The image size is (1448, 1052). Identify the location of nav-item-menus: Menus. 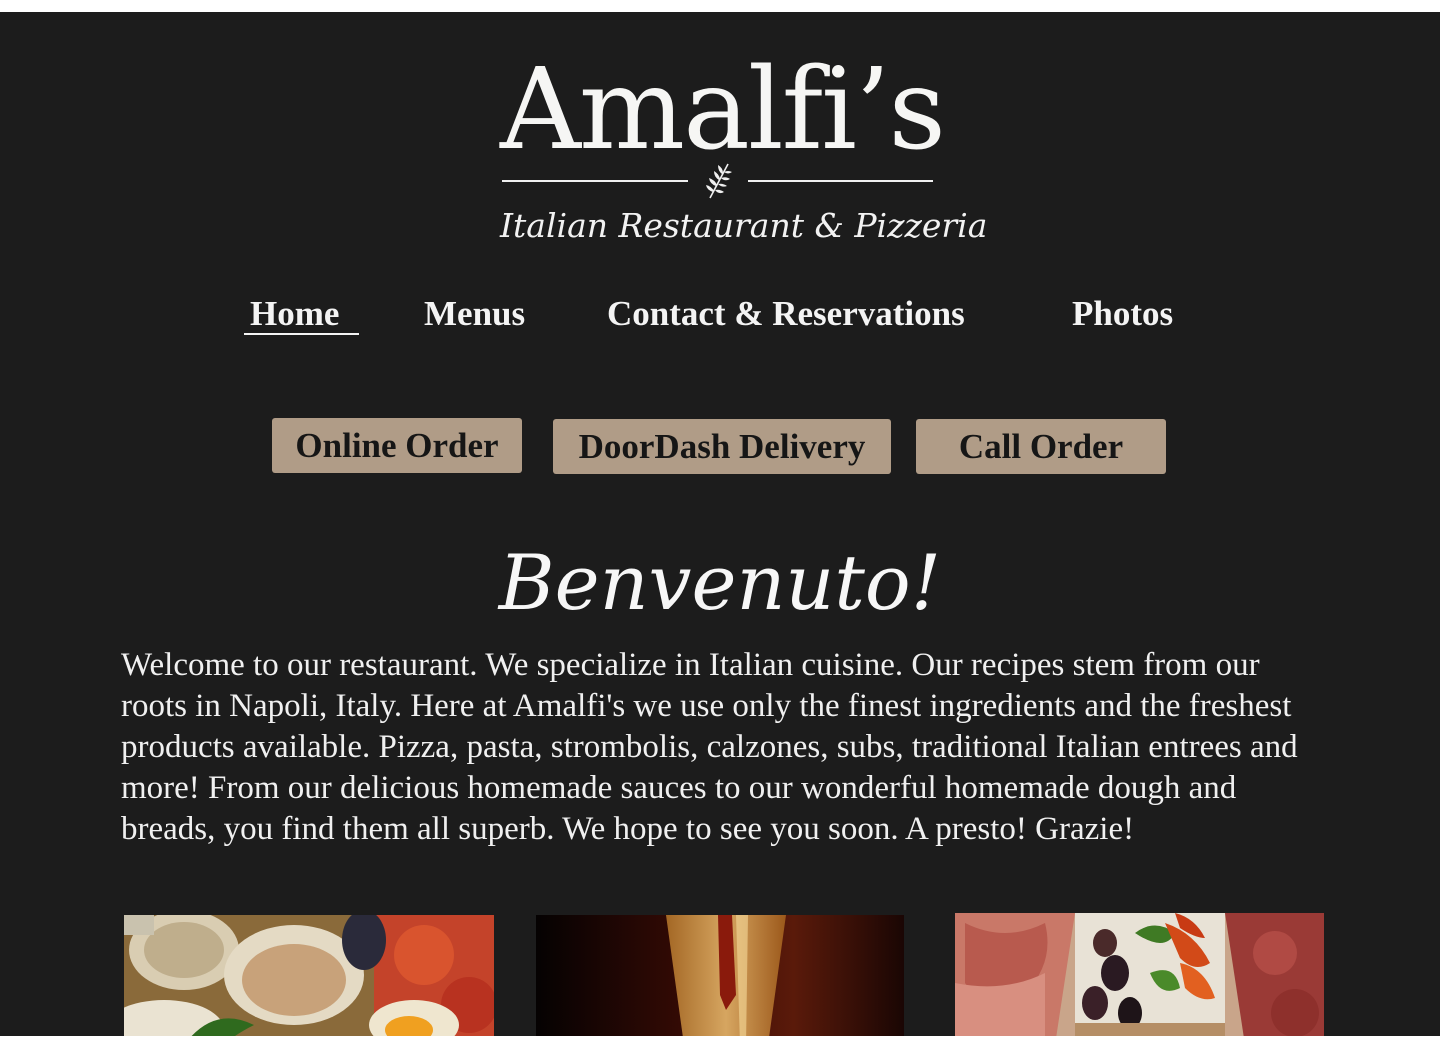
(474, 314).